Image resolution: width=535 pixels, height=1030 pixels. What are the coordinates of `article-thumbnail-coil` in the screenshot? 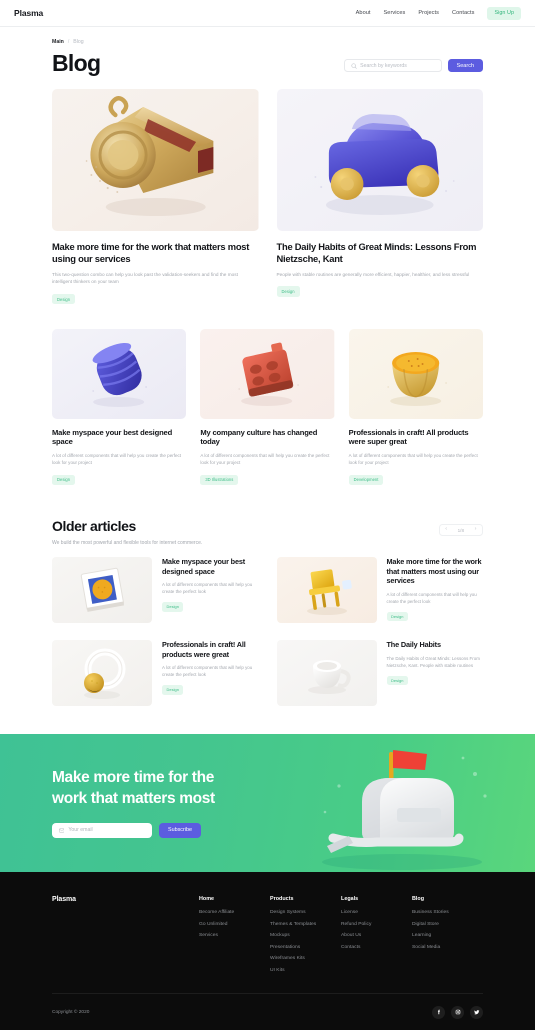 It's located at (119, 373).